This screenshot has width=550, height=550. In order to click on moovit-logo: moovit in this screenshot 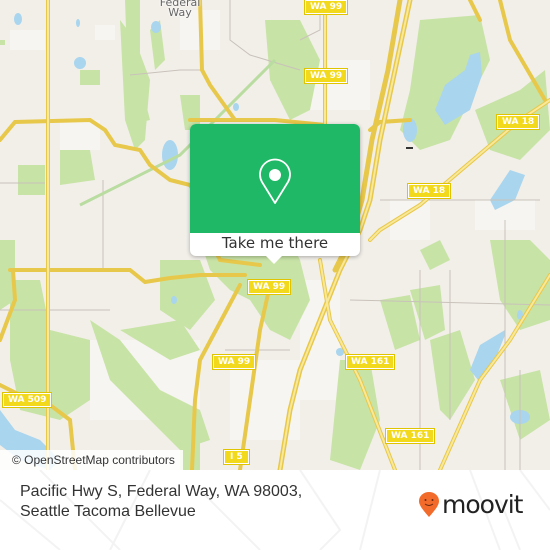, I will do `click(470, 504)`.